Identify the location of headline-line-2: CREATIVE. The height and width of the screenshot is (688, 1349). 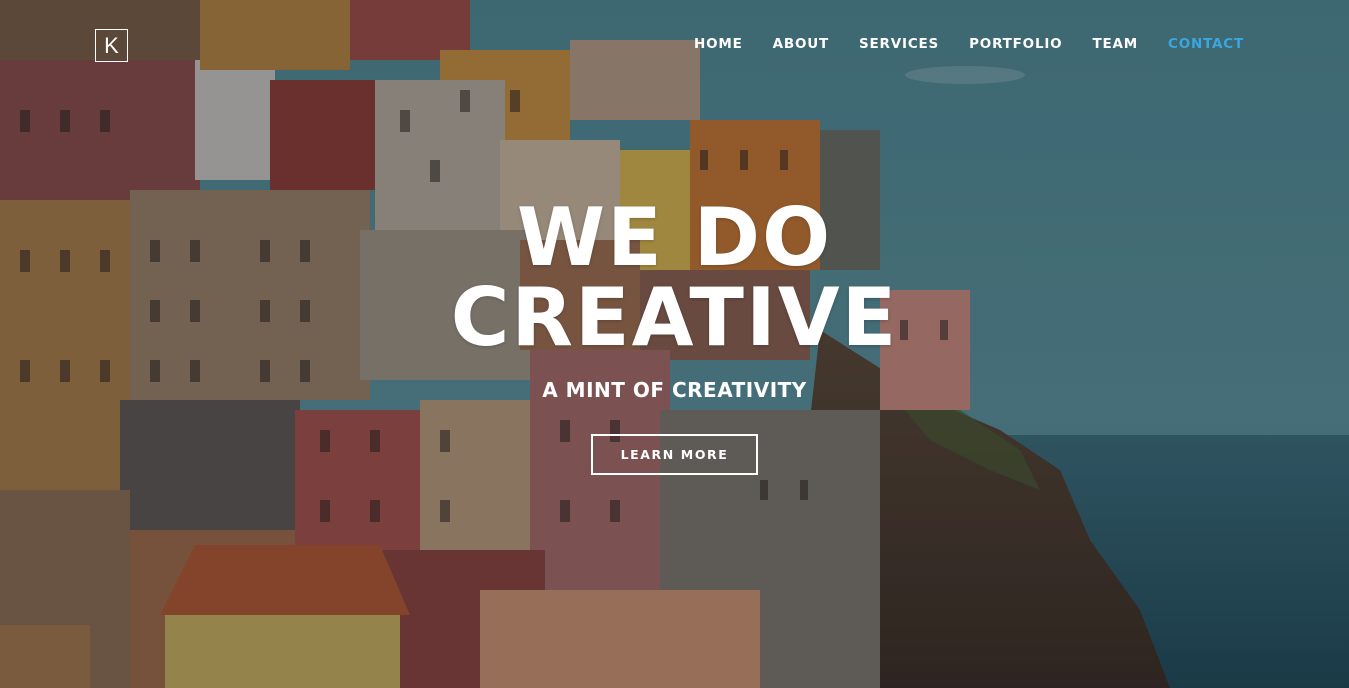
(674, 317).